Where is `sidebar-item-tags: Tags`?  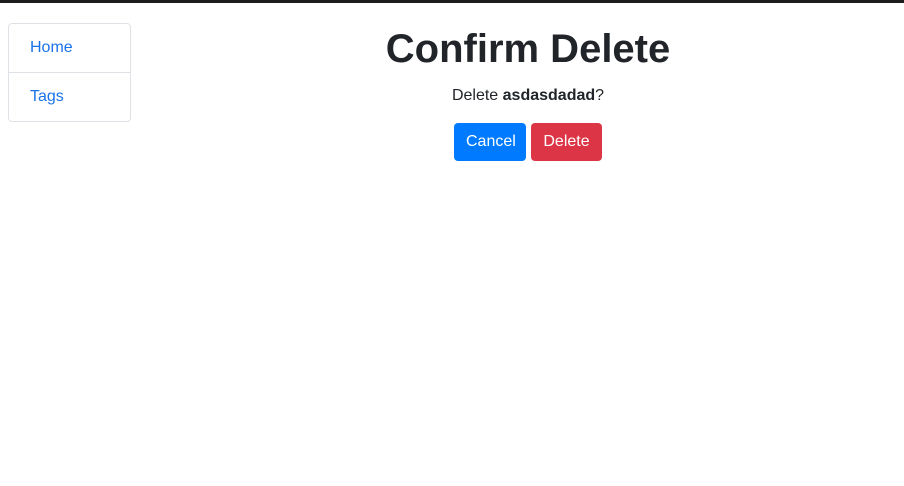 sidebar-item-tags: Tags is located at coordinates (69, 96).